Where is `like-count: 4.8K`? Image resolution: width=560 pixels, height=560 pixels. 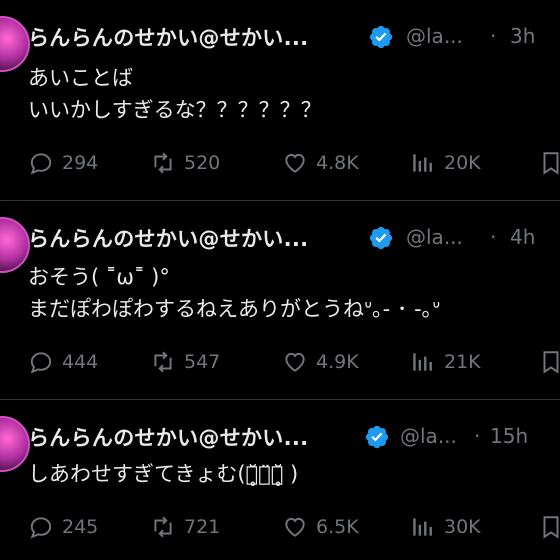
like-count: 4.8K is located at coordinates (337, 163).